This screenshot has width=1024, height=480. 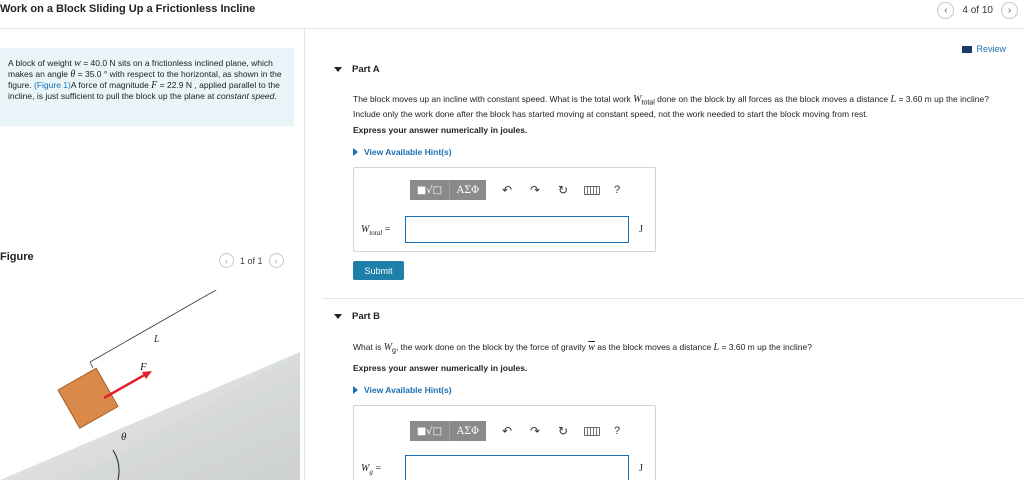 I want to click on variable-label: Wtotal =, so click(x=376, y=230).